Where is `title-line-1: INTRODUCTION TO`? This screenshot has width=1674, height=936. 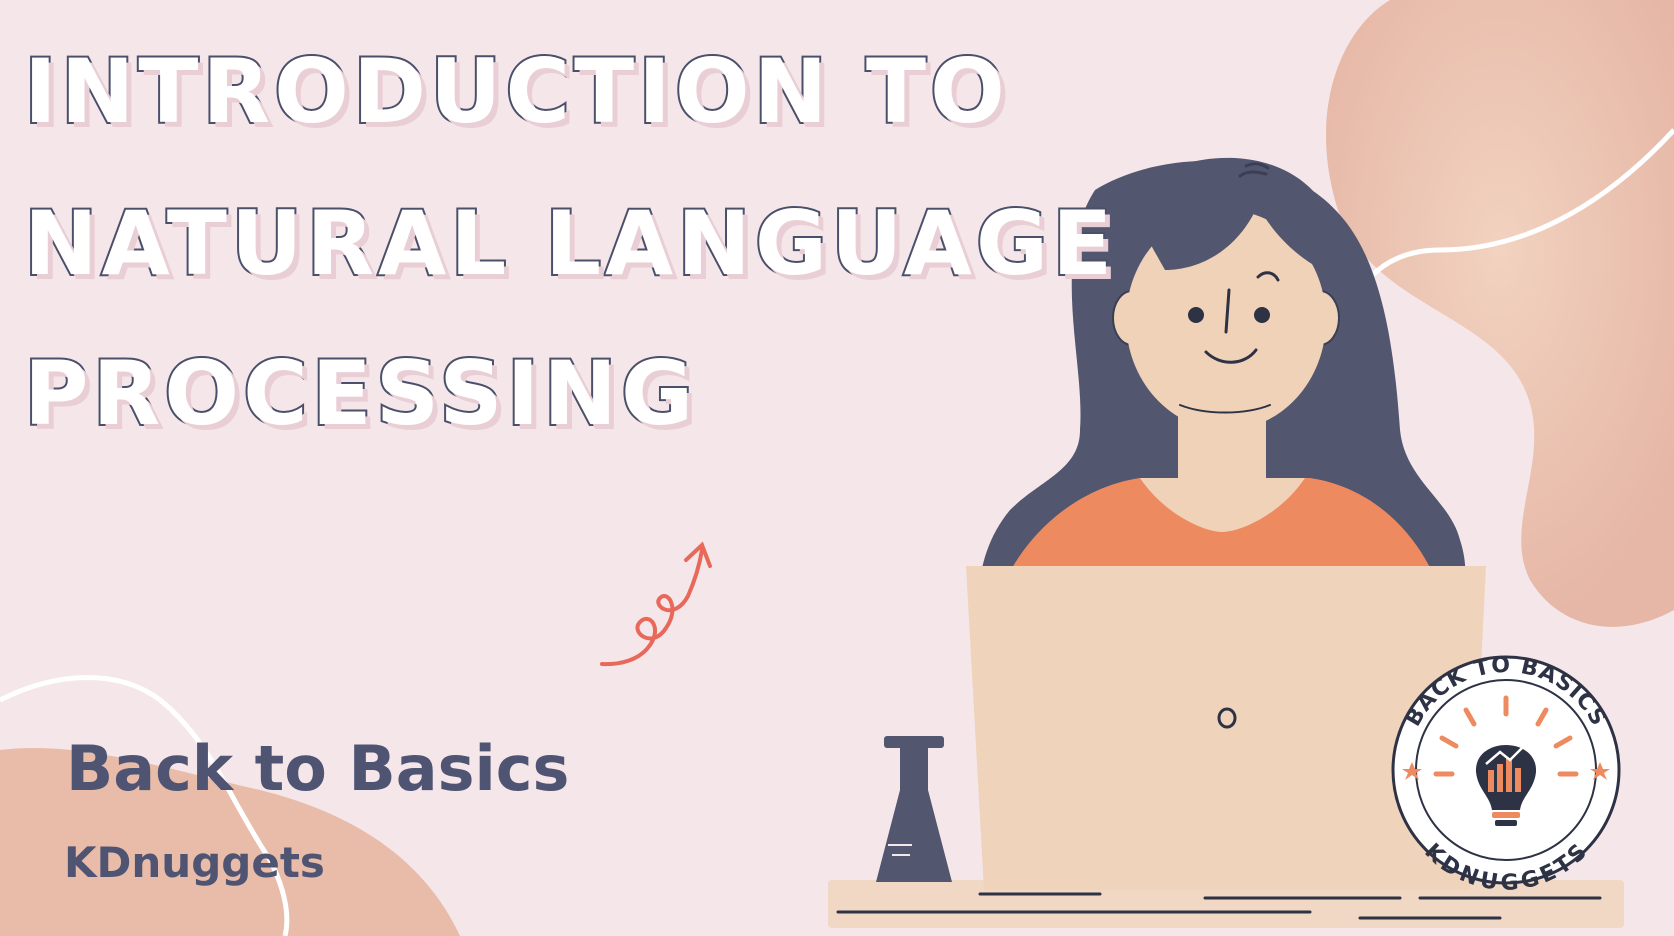 title-line-1: INTRODUCTION TO is located at coordinates (515, 91).